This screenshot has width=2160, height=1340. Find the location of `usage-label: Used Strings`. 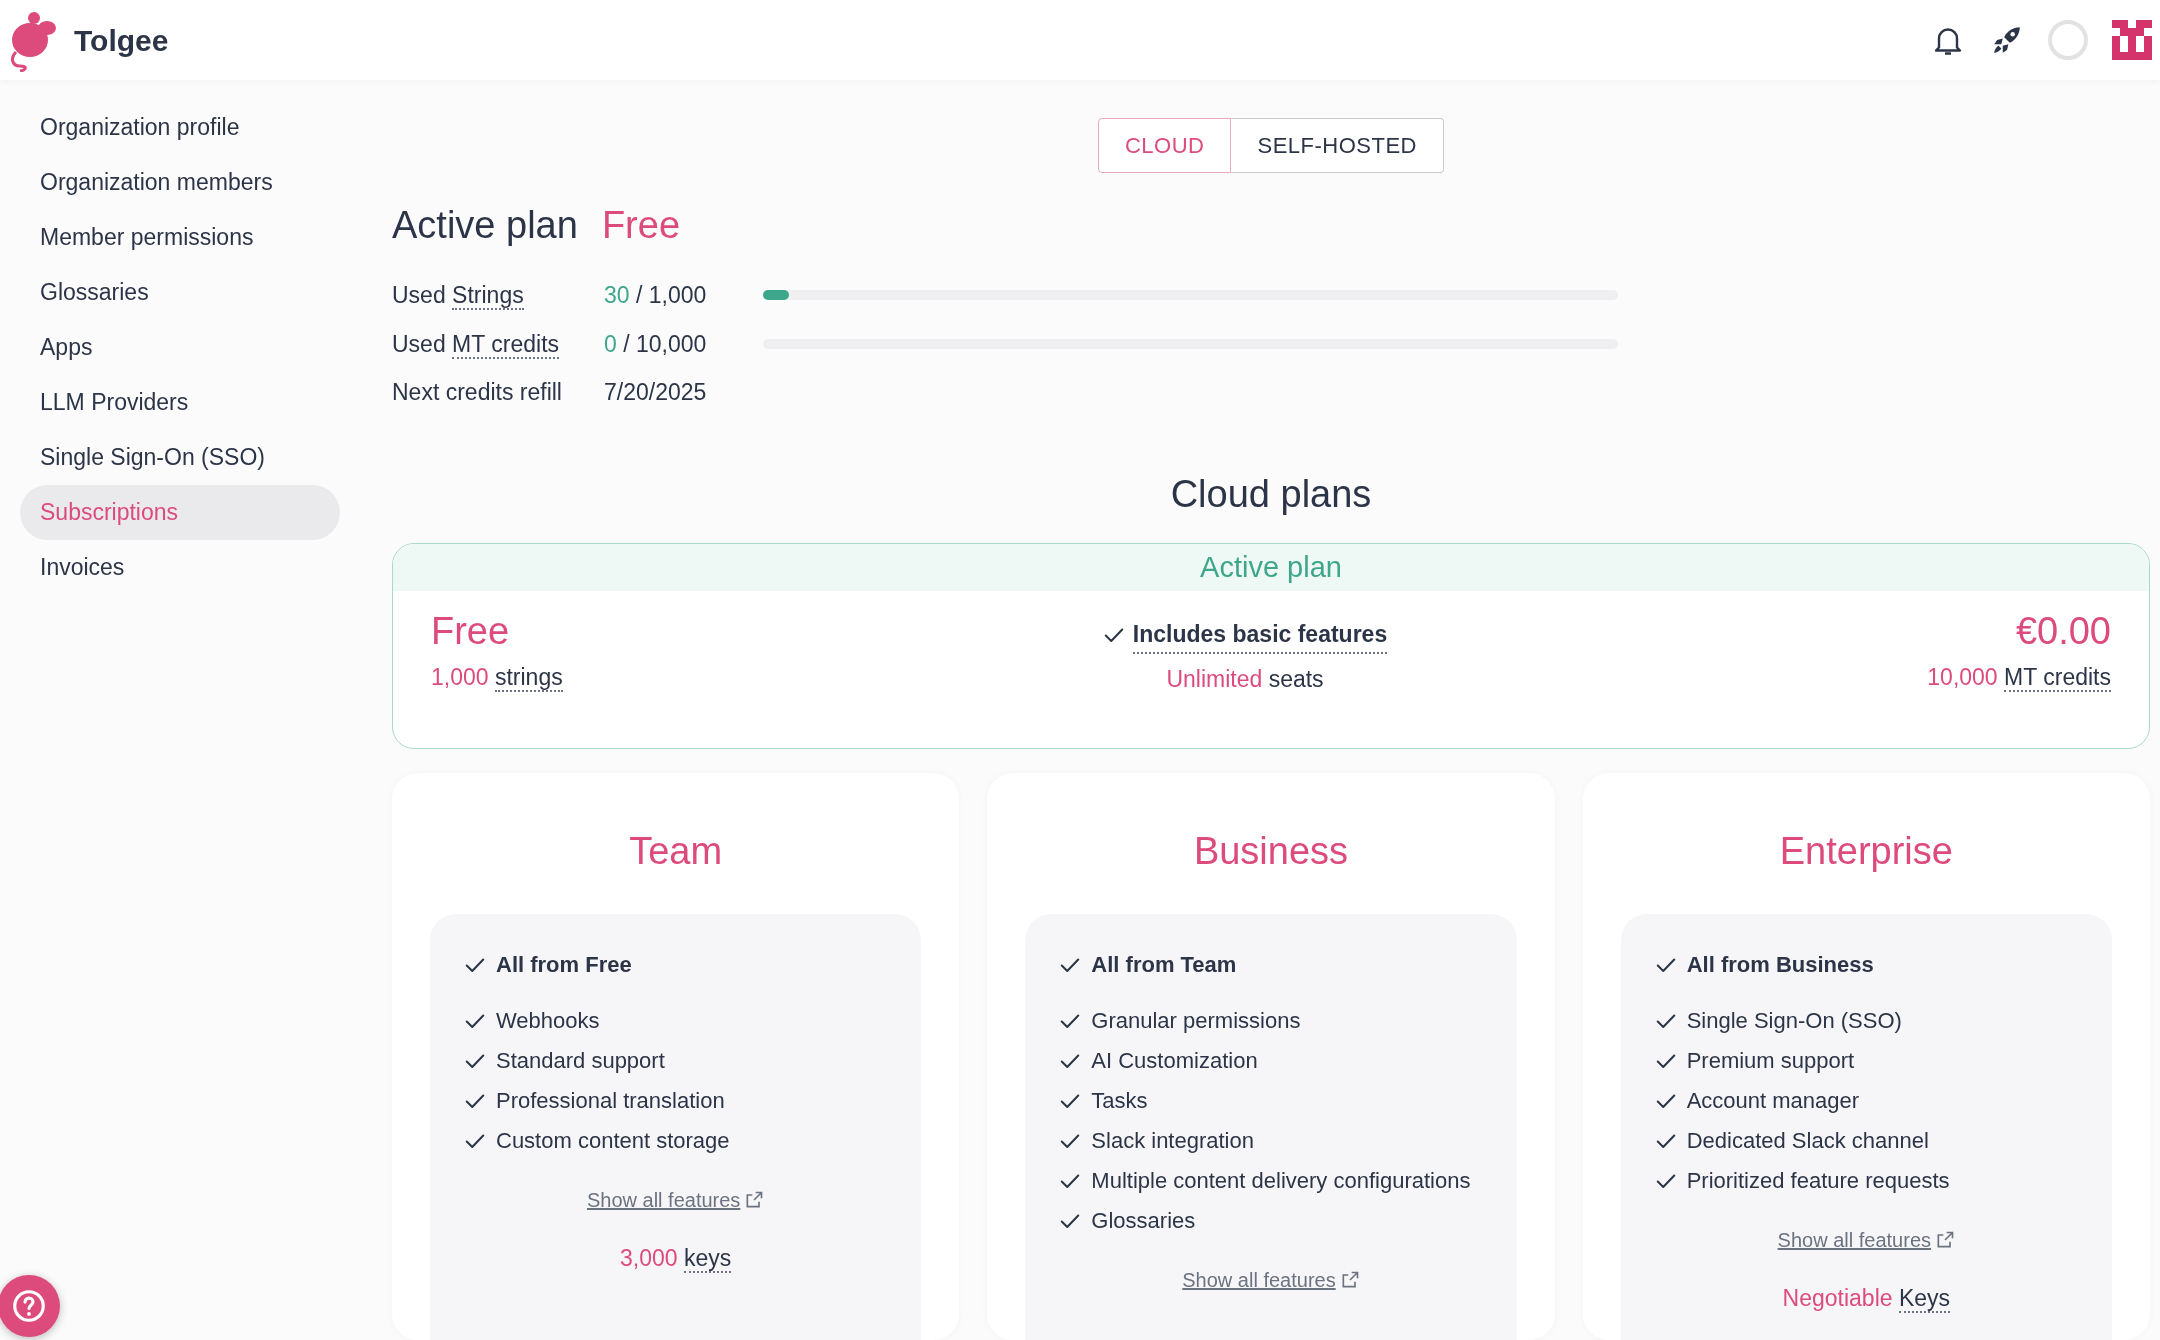

usage-label: Used Strings is located at coordinates (458, 296).